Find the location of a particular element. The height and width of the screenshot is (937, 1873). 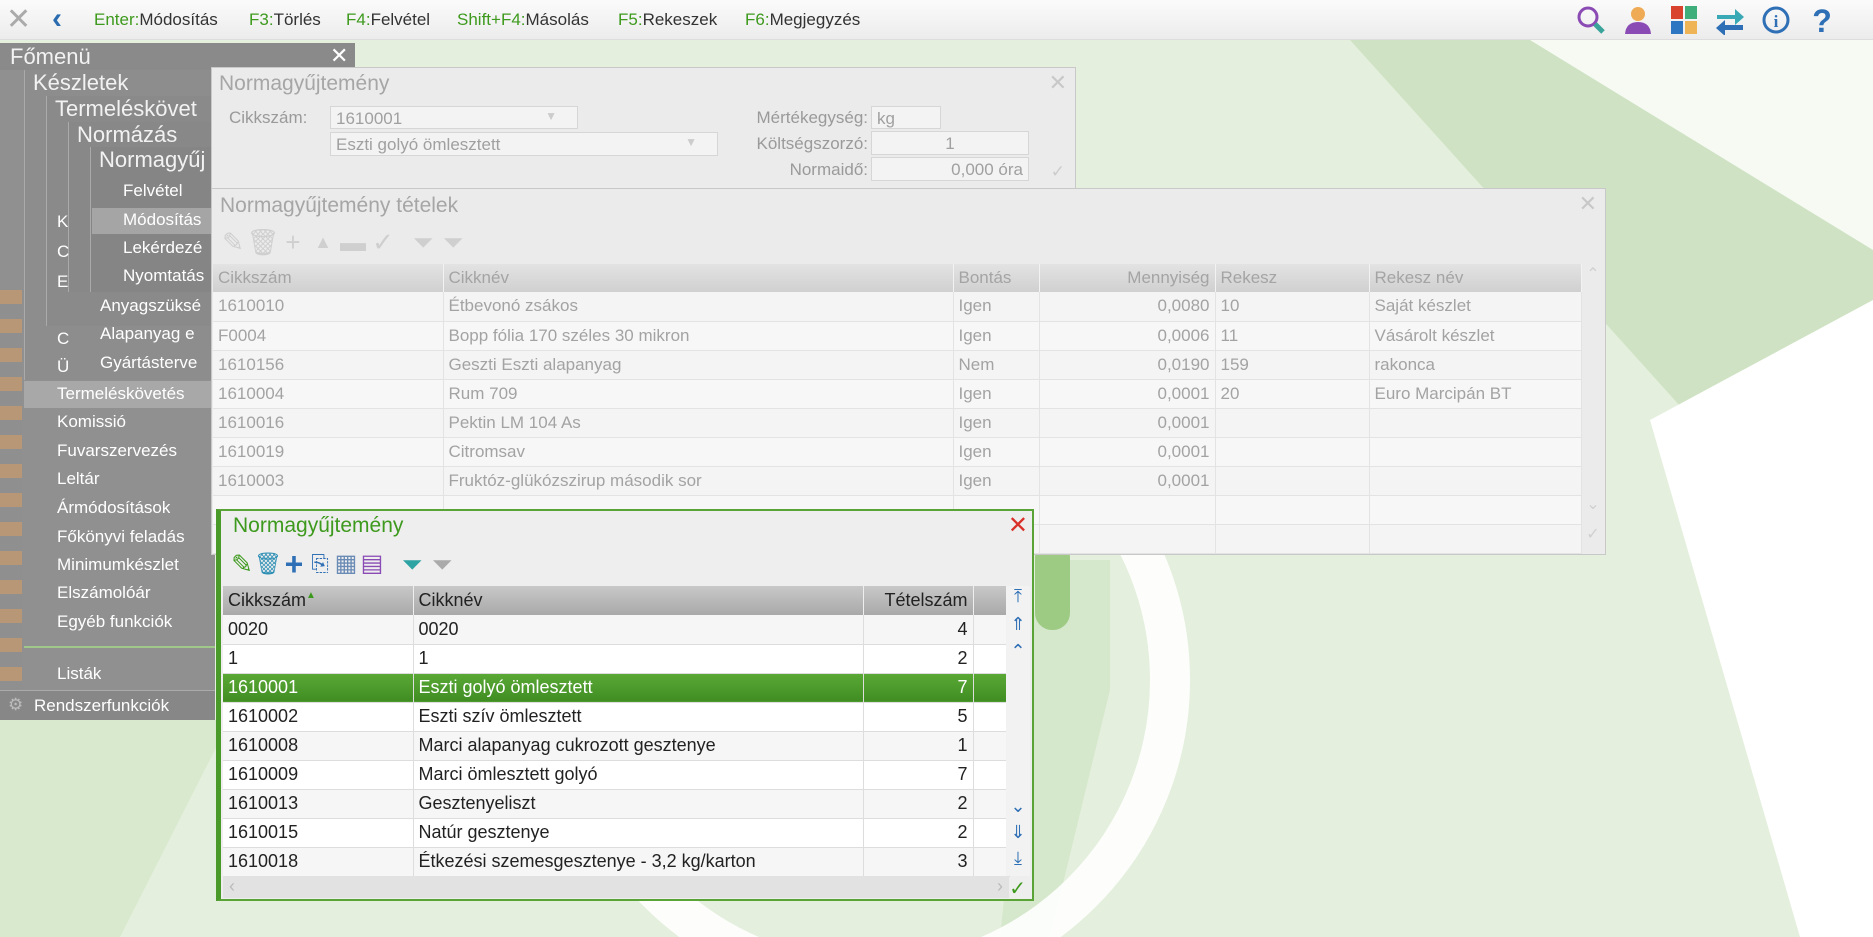

table-row: 112 is located at coordinates (616, 659).